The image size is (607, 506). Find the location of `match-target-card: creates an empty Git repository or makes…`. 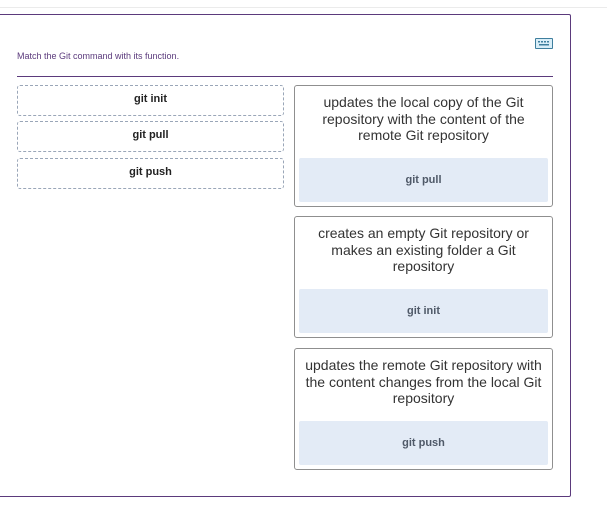

match-target-card: creates an empty Git repository or makes… is located at coordinates (423, 277).